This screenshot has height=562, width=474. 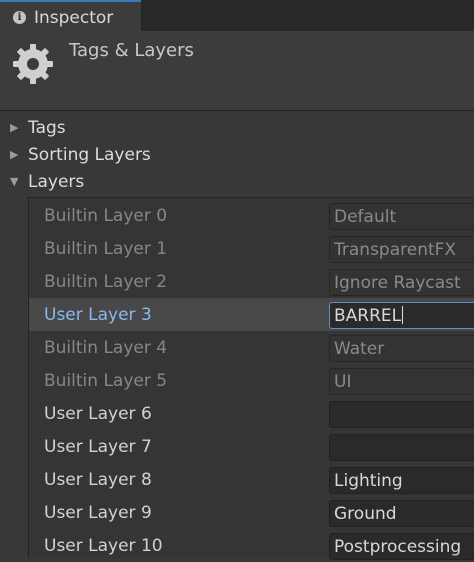 I want to click on layer-row: User Layer 6, so click(x=251, y=413).